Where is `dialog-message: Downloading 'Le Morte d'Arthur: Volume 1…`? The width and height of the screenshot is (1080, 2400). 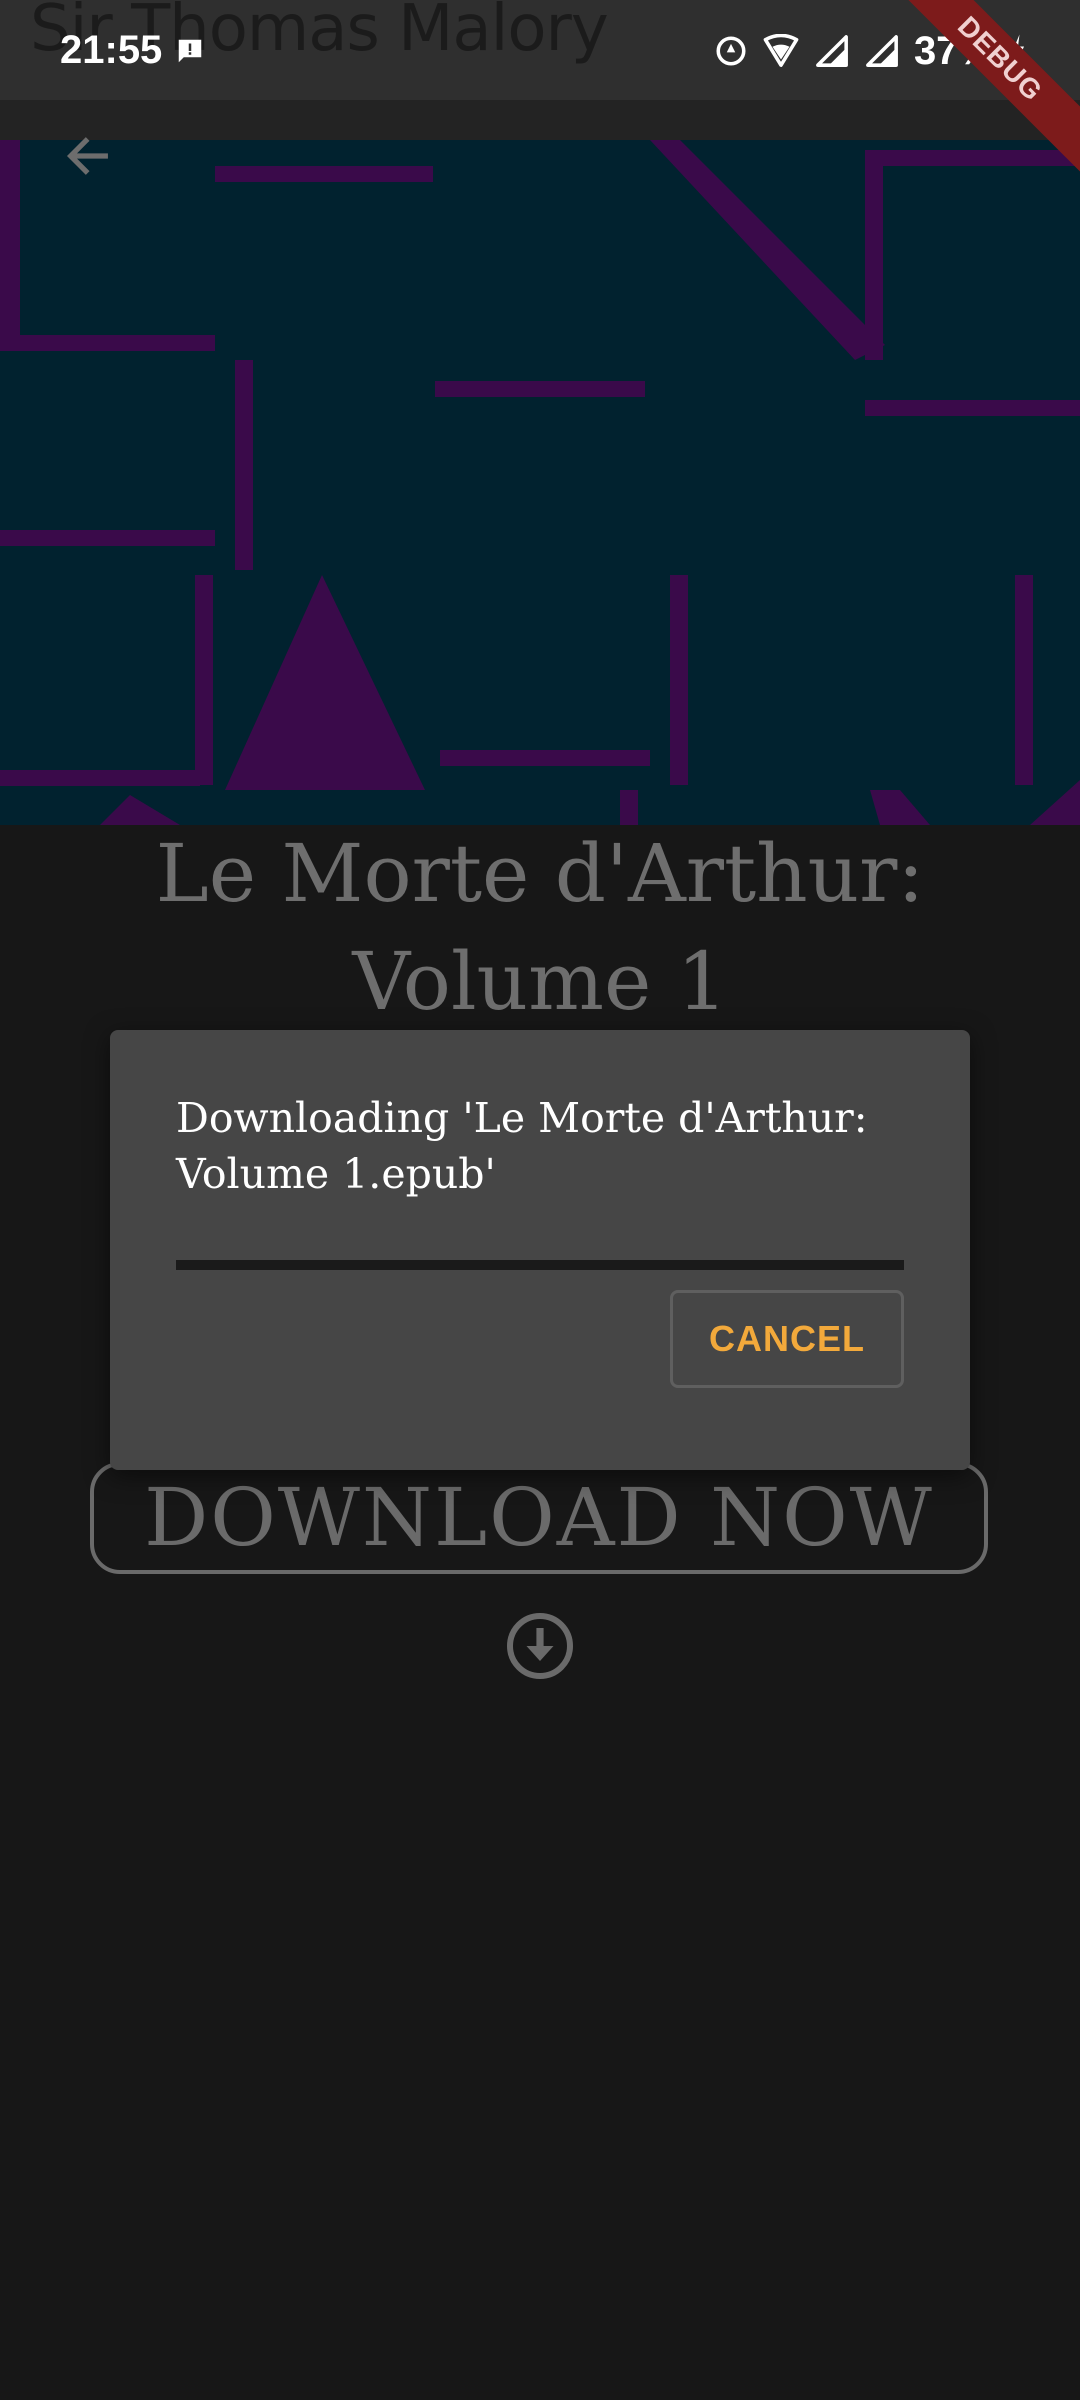
dialog-message: Downloading 'Le Morte d'Arthur: Volume 1… is located at coordinates (522, 1146).